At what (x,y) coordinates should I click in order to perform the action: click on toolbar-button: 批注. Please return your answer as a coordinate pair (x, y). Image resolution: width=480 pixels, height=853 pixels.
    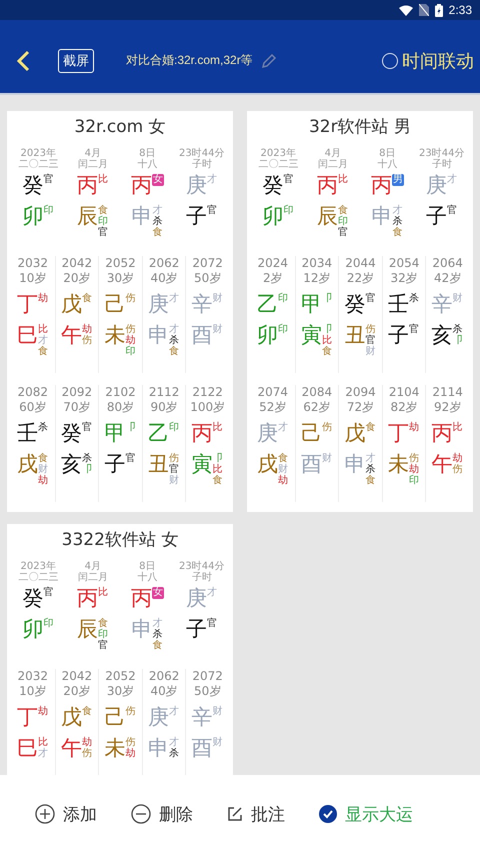
    Looking at the image, I should click on (268, 814).